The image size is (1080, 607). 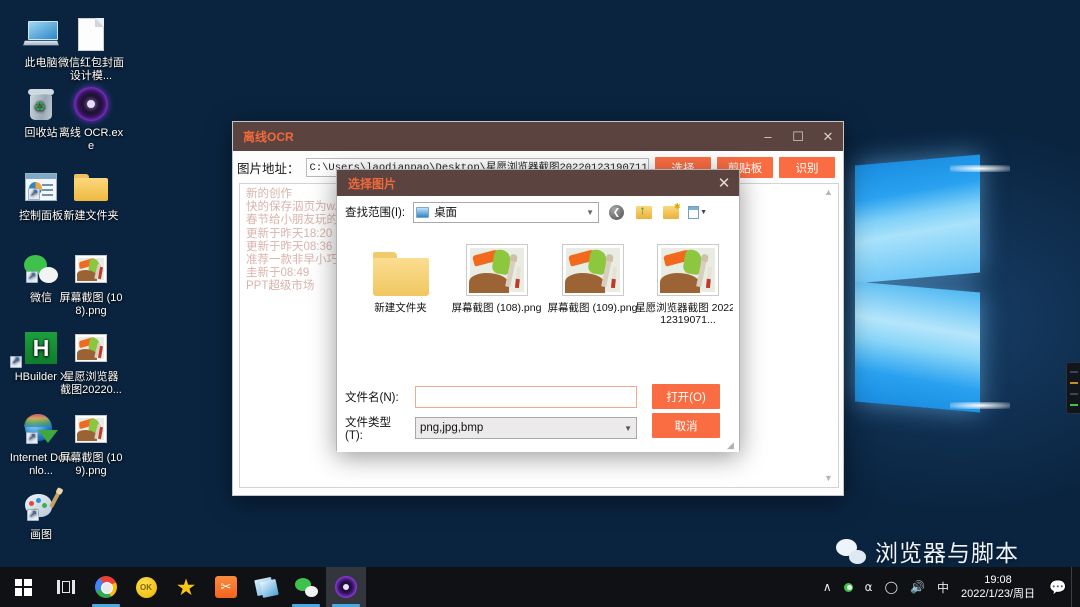 I want to click on chrome-icon, so click(x=106, y=587).